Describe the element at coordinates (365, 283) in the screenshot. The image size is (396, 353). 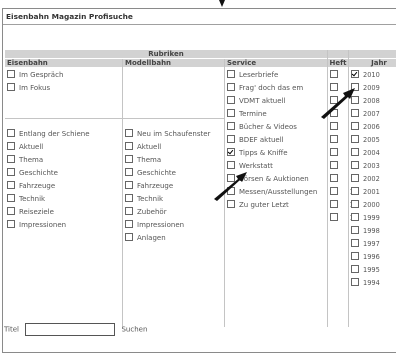
I see `jahr-item: 1994` at that location.